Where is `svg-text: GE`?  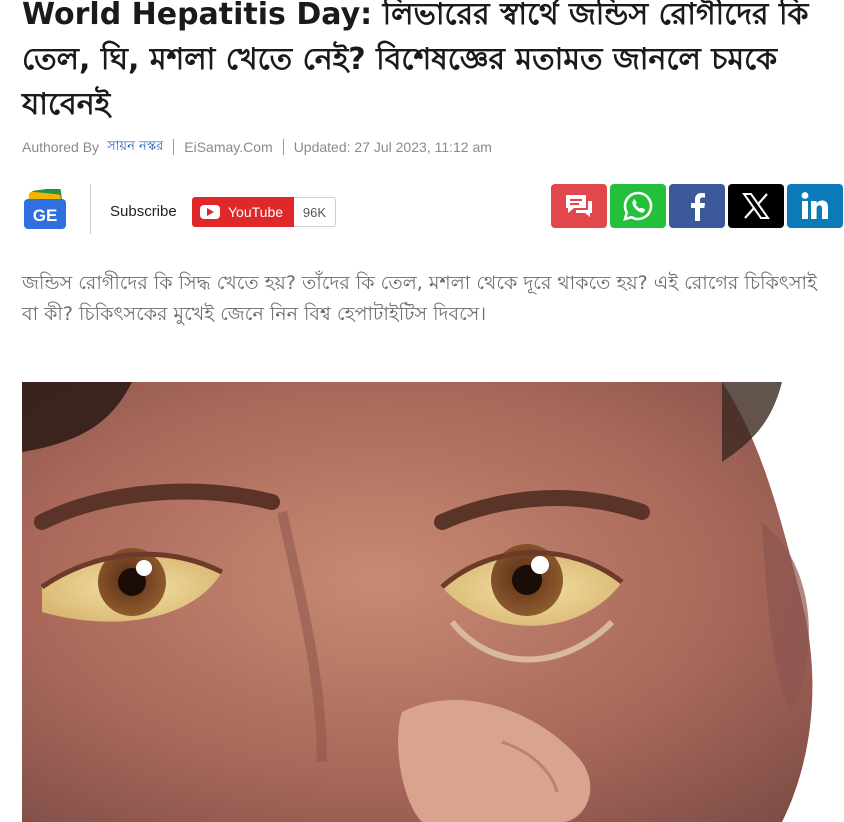 svg-text: GE is located at coordinates (45, 215).